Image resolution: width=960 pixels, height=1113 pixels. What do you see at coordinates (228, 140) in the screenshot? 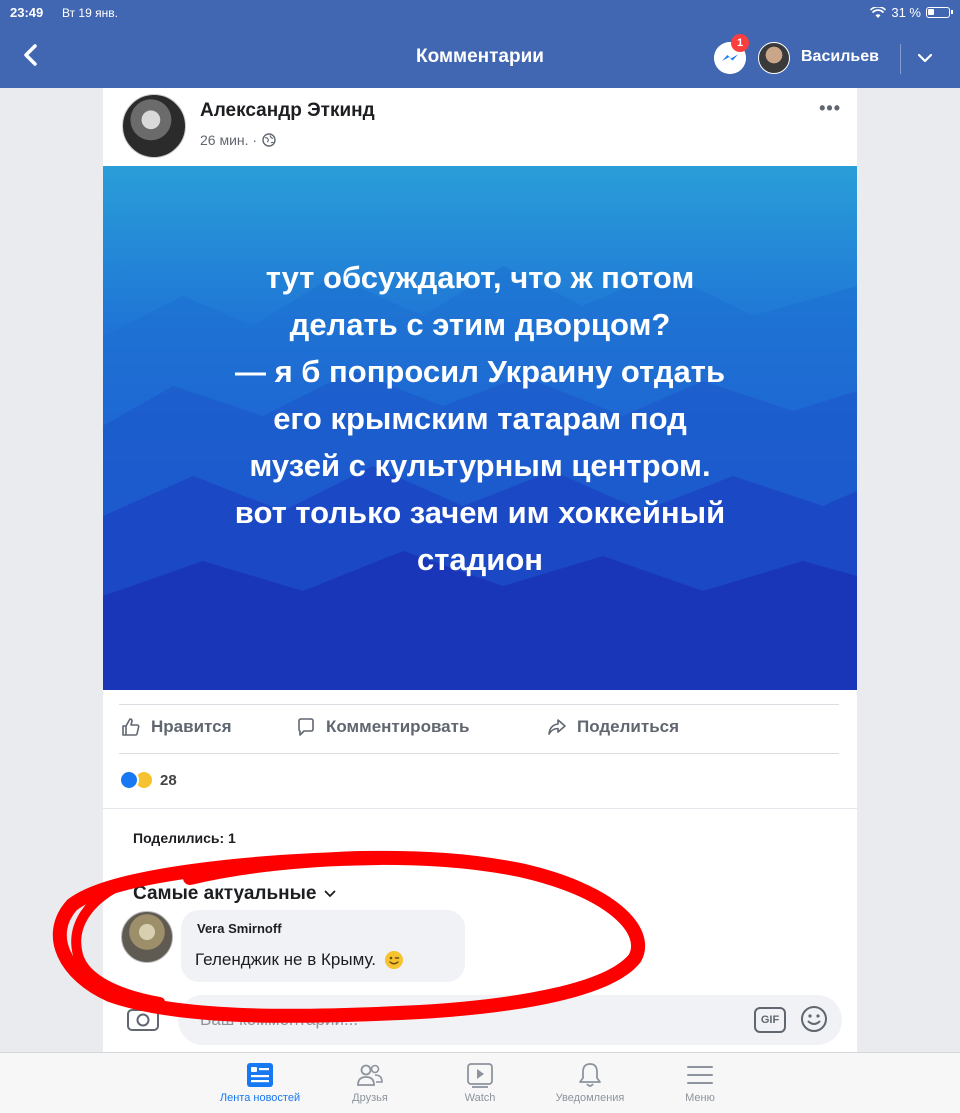
I see `post-time: 26 мин. ·` at bounding box center [228, 140].